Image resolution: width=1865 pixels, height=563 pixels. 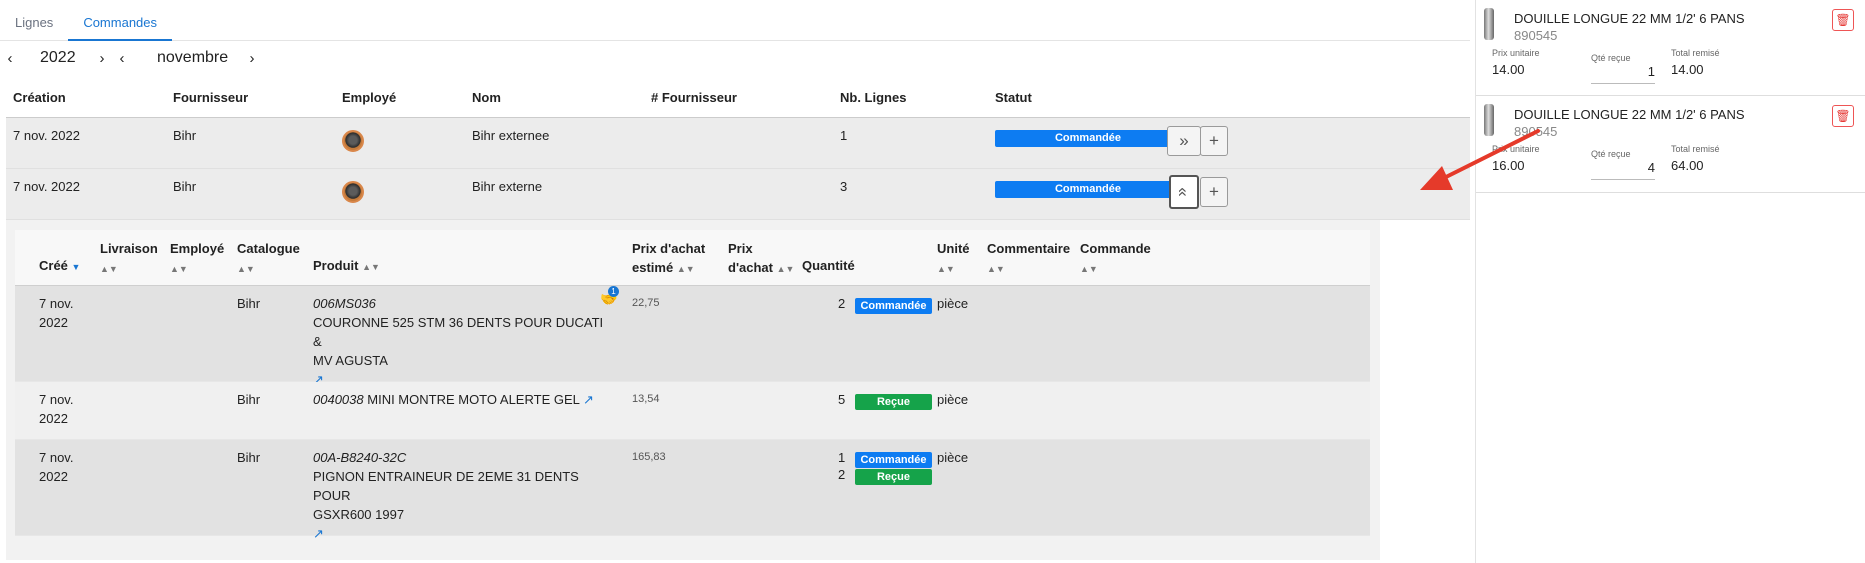 I want to click on tab-lignes: Lignes, so click(x=34, y=20).